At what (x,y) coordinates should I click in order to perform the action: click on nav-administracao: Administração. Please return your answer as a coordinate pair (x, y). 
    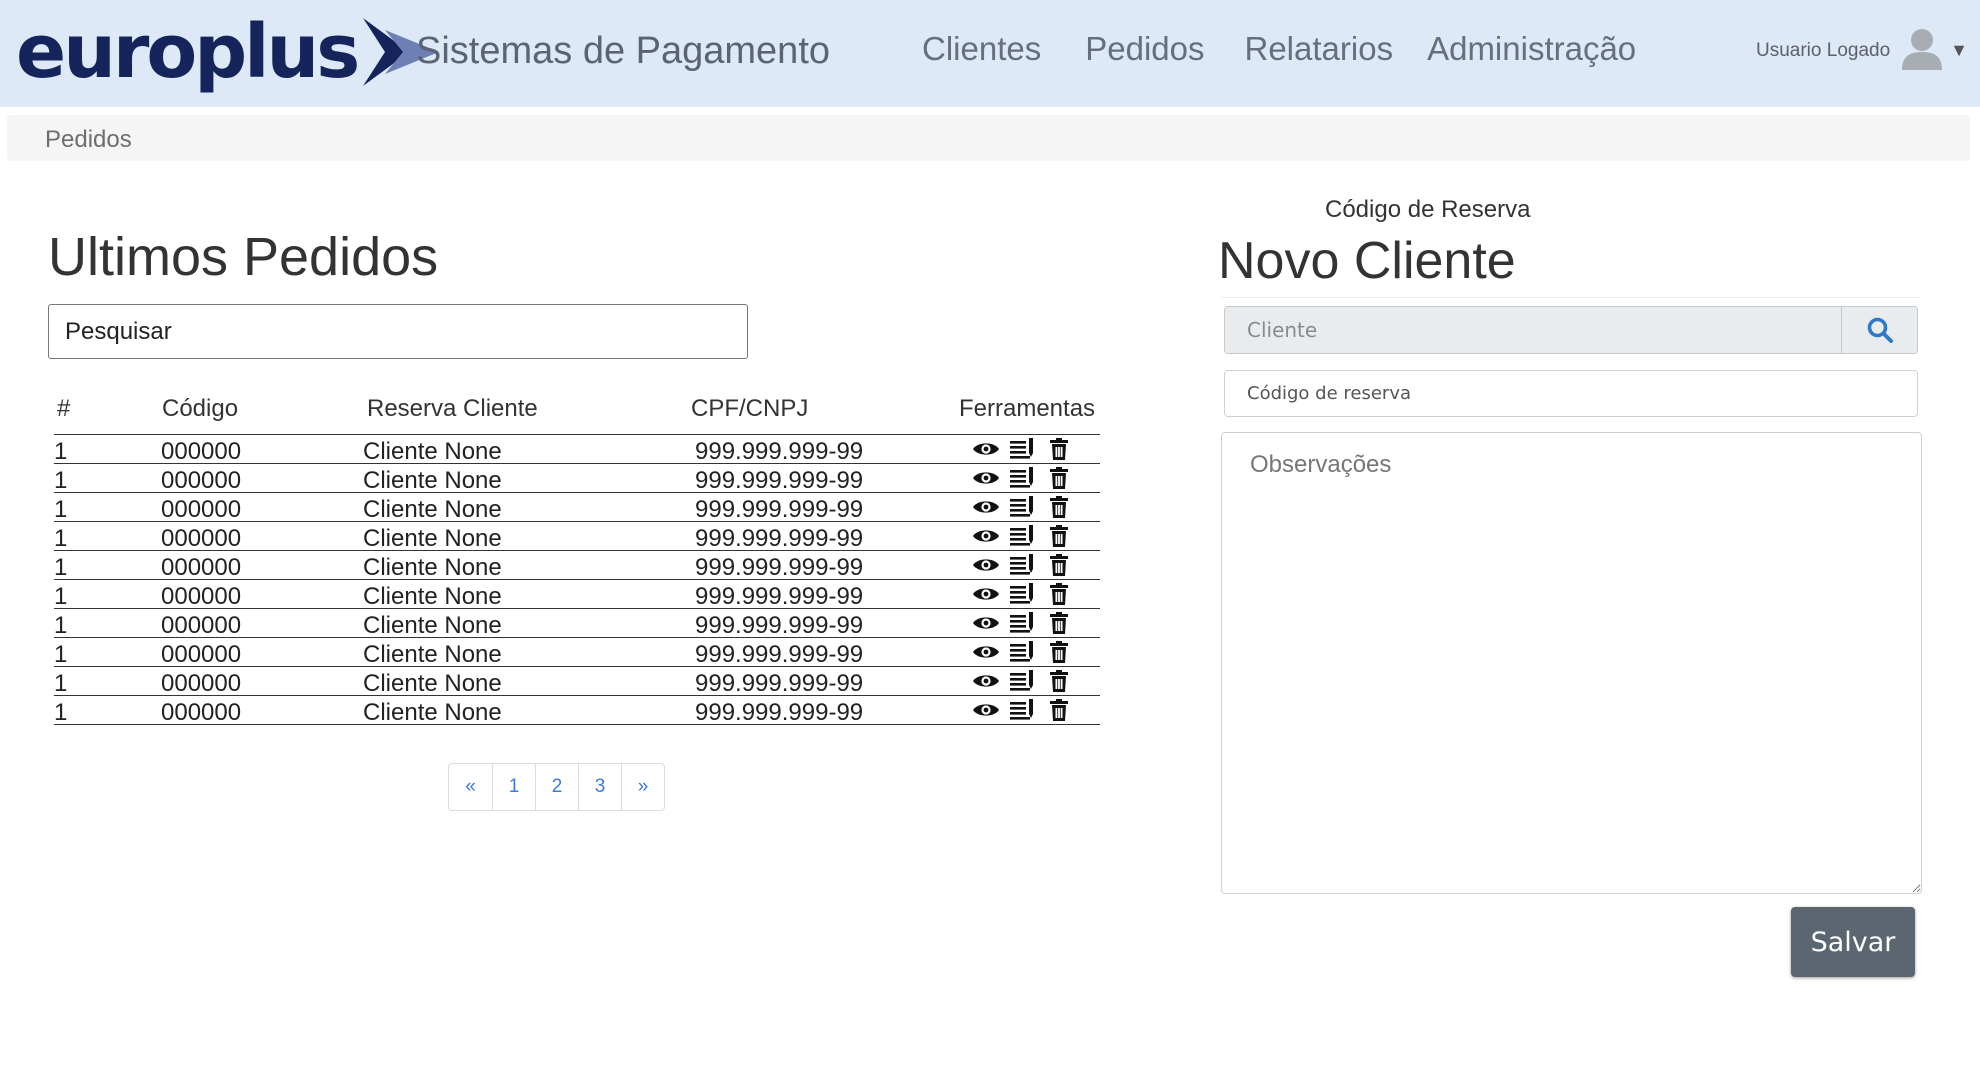
    Looking at the image, I should click on (1531, 49).